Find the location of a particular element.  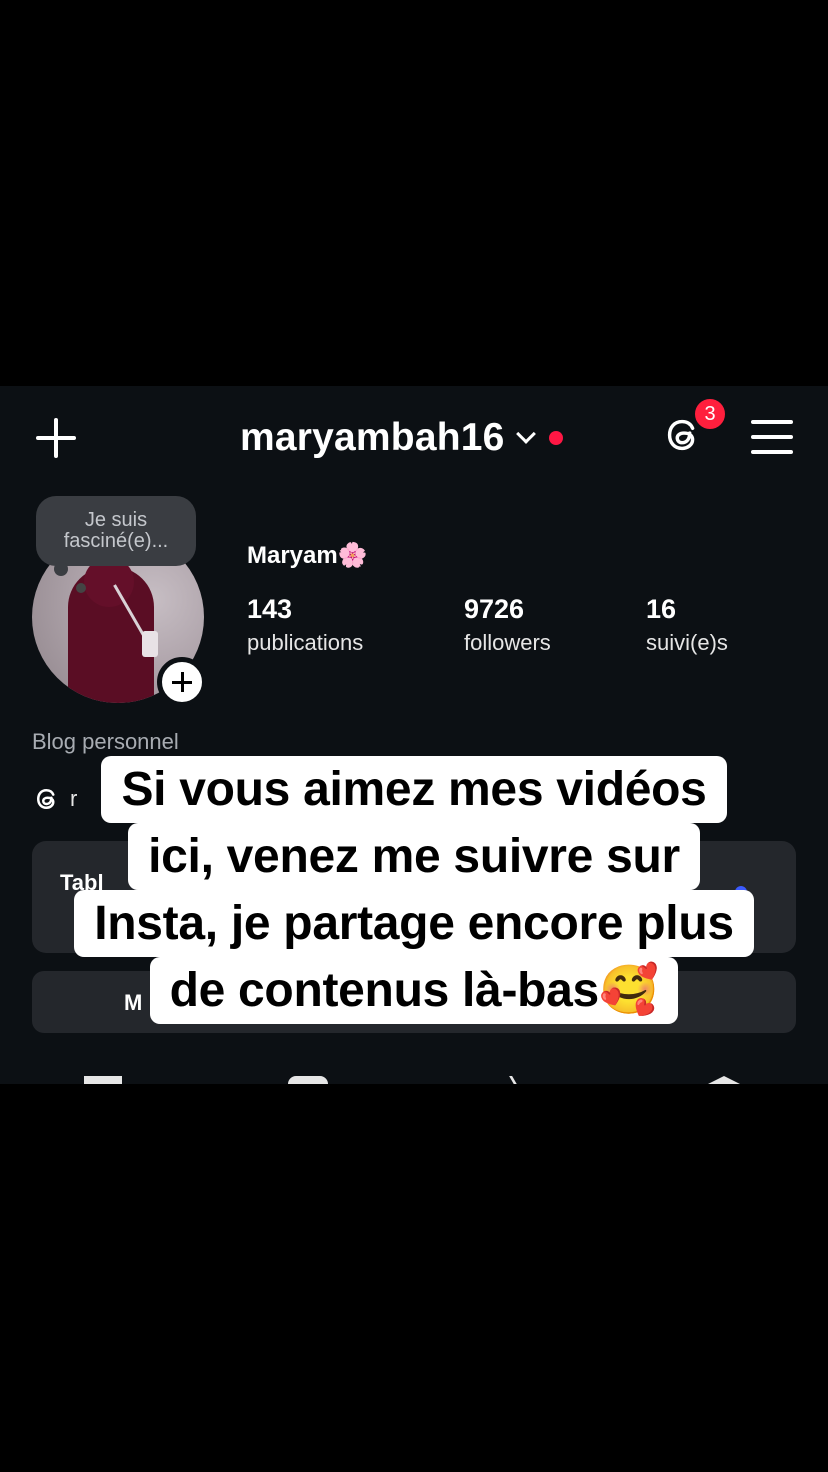

dashboard-label: Tabl is located at coordinates (82, 882).